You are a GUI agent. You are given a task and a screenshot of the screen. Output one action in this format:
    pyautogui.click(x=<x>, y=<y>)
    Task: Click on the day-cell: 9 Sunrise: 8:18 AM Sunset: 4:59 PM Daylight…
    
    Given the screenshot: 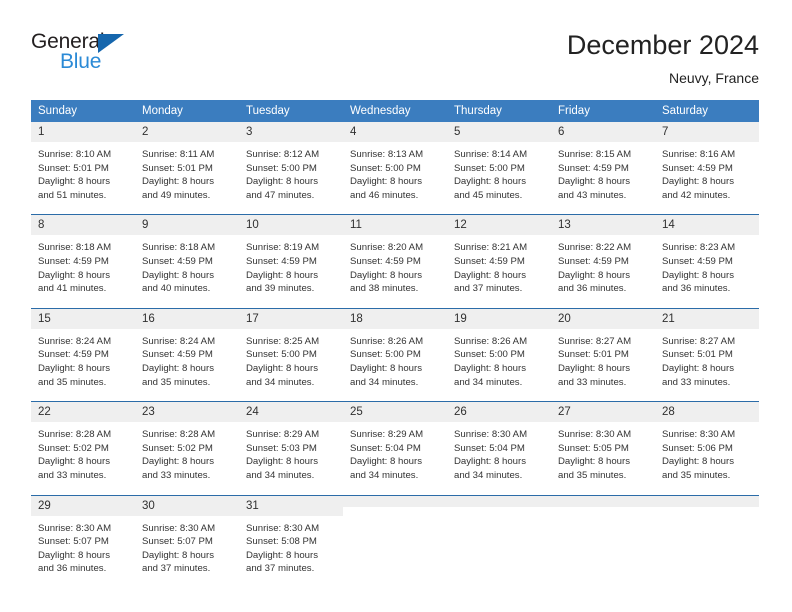 What is the action you would take?
    pyautogui.click(x=187, y=257)
    